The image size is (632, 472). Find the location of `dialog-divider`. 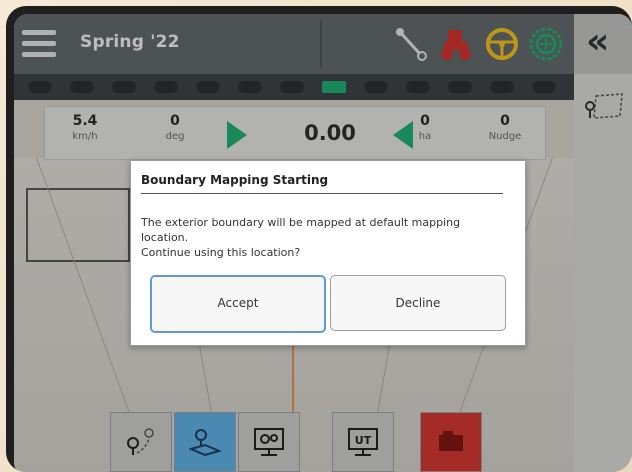

dialog-divider is located at coordinates (322, 193).